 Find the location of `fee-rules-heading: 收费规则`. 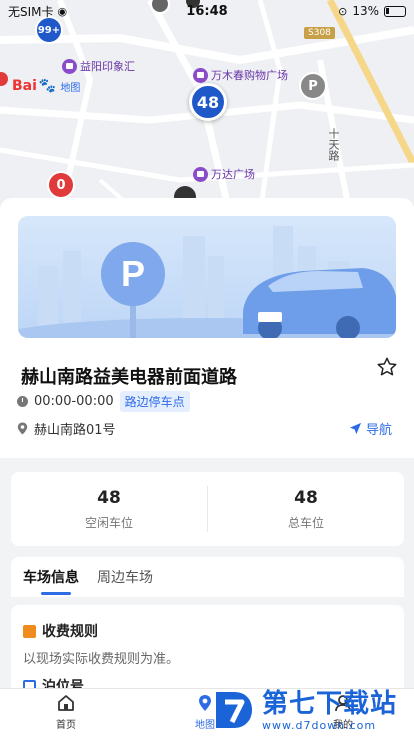

fee-rules-heading: 收费规则 is located at coordinates (60, 631).